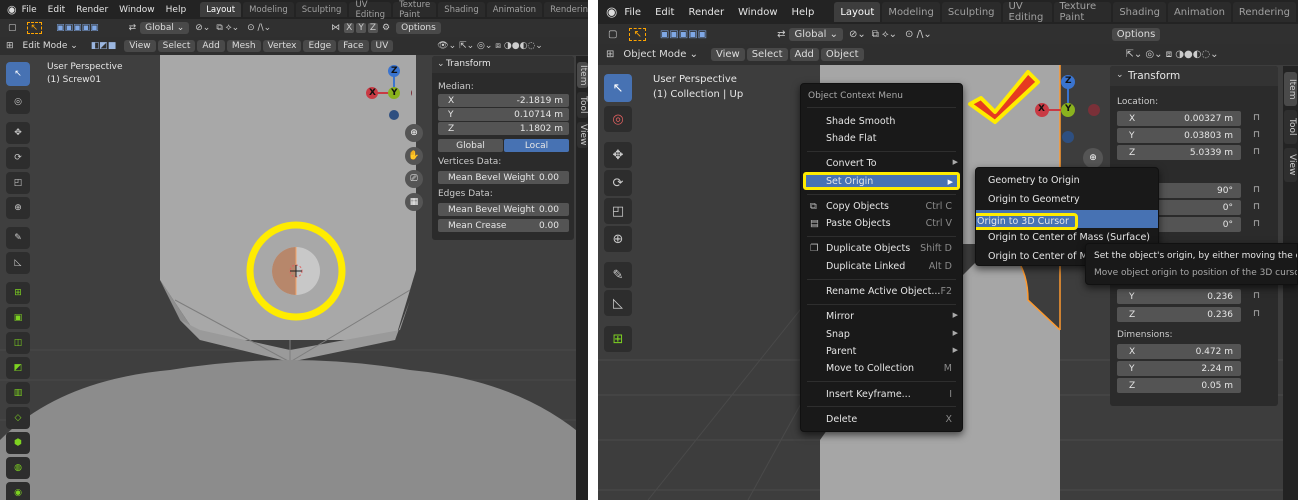  I want to click on submenu-geometry-to-origin: Geometry to Origin, so click(1067, 180).